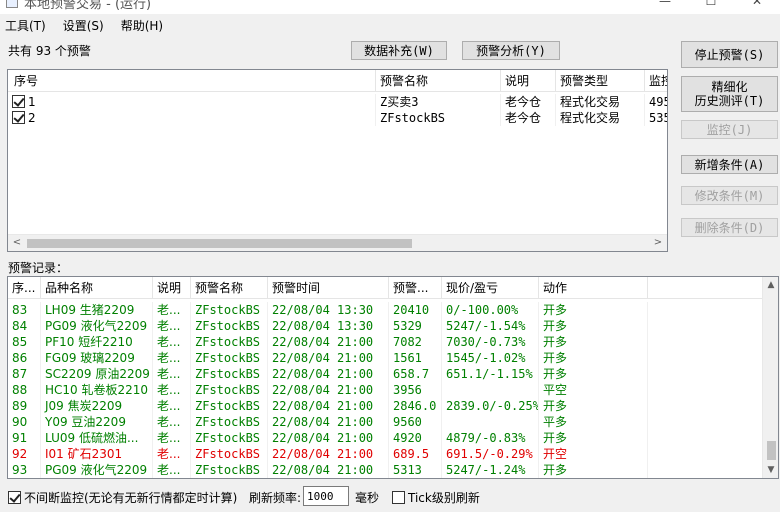  Describe the element at coordinates (97, 374) in the screenshot. I see `record-name: SC2209 原油2209` at that location.